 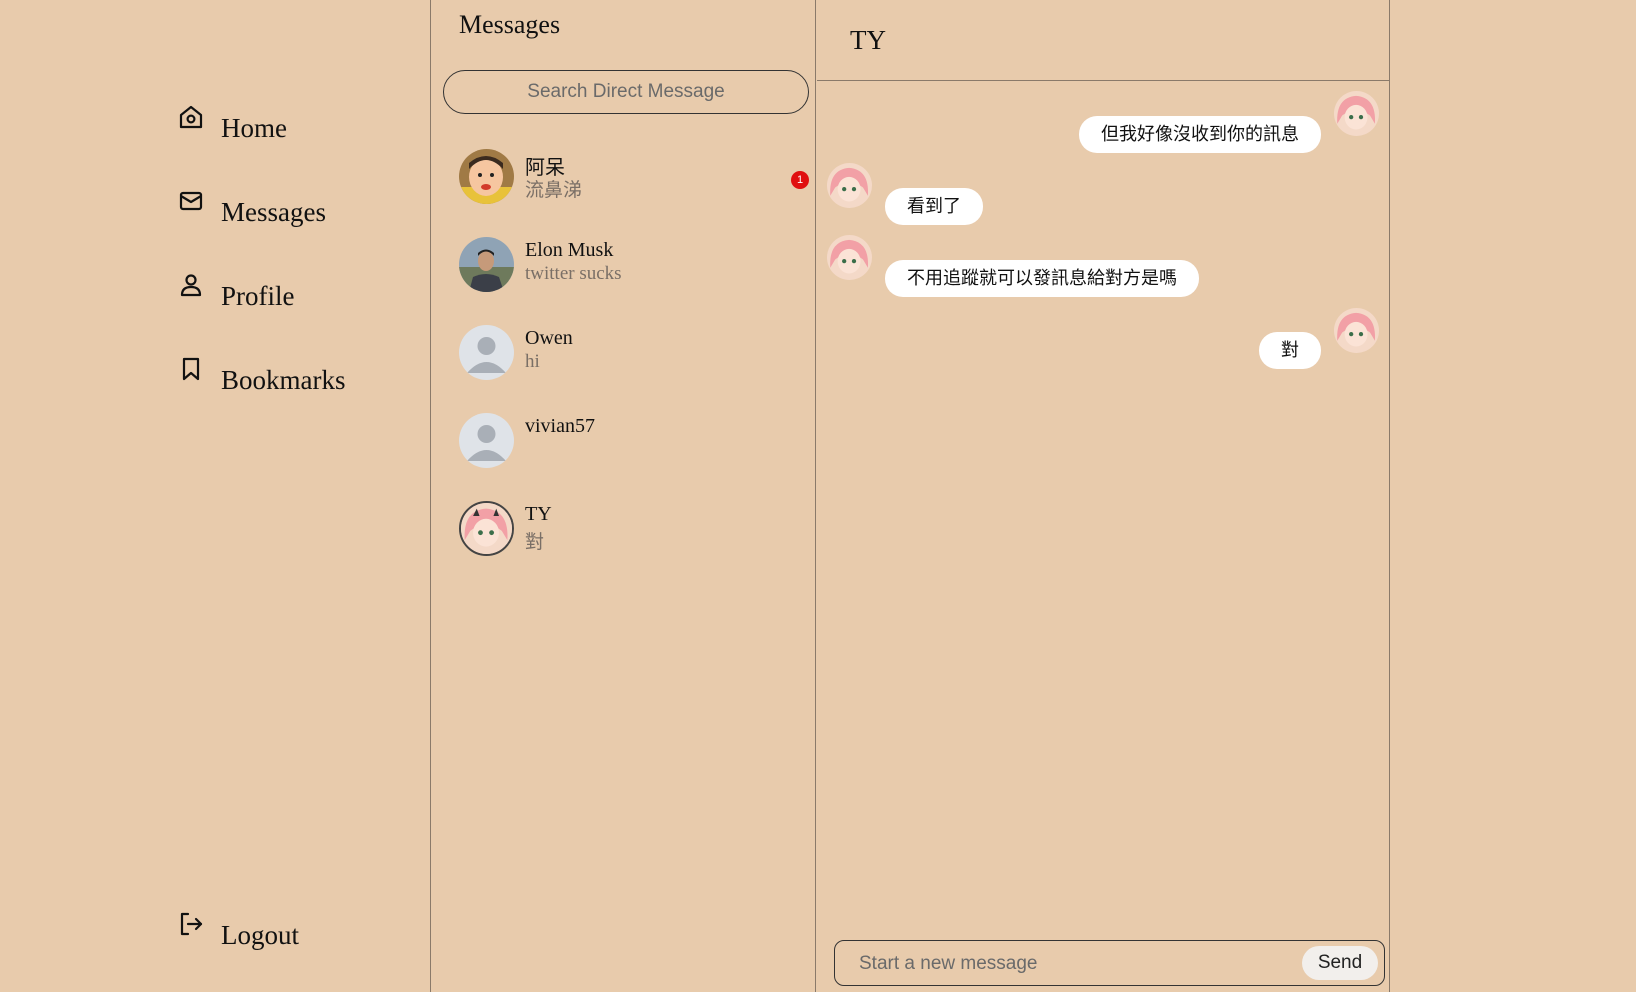 I want to click on conversation-name: vivian57, so click(x=560, y=426).